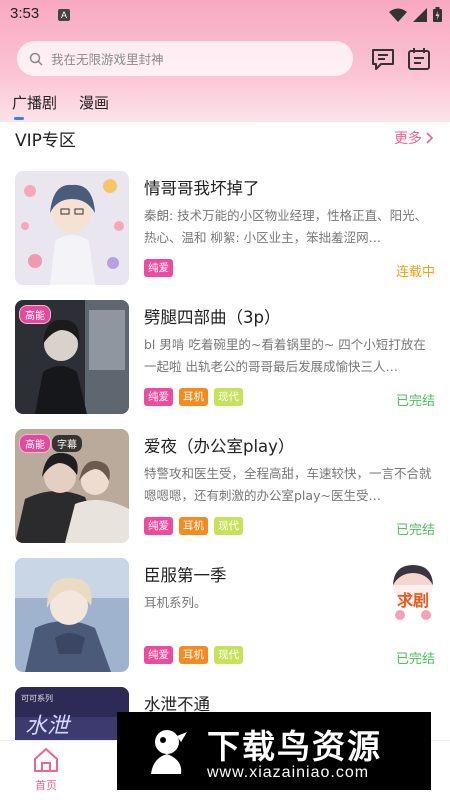  What do you see at coordinates (294, 746) in the screenshot?
I see `watermark-text: 下载鸟资源` at bounding box center [294, 746].